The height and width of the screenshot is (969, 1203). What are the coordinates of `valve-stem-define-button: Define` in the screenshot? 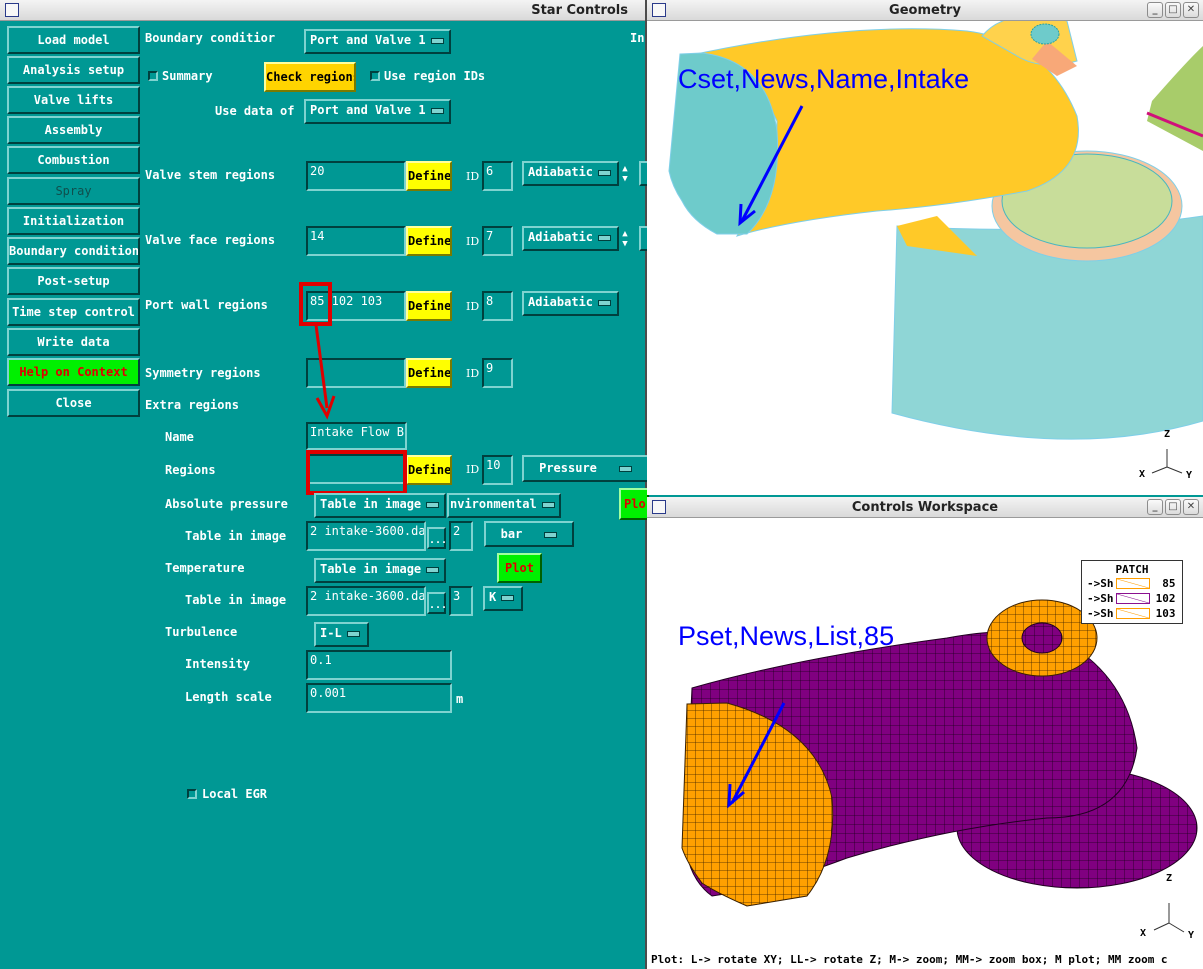 It's located at (429, 176).